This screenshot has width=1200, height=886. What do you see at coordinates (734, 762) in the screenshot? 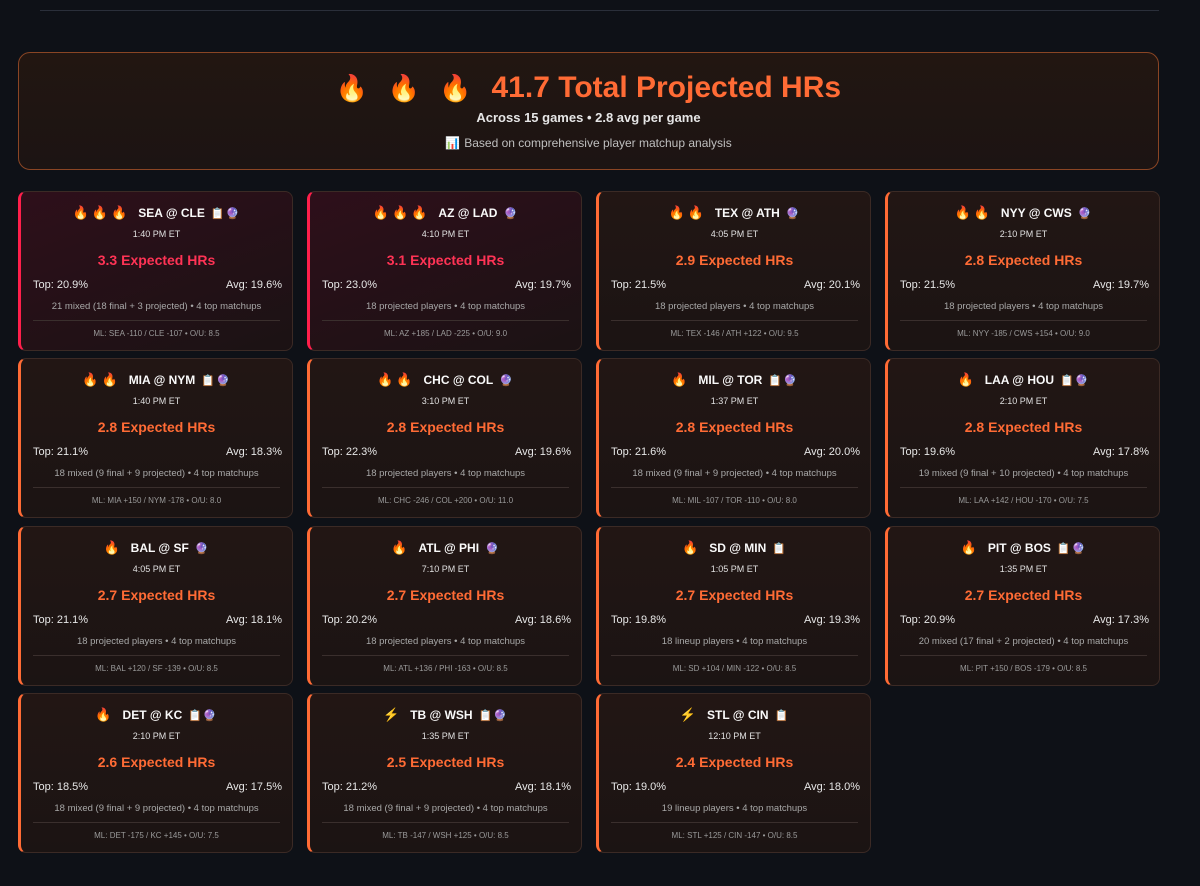
I see `expected-hrs: 2.4 Expected HRs` at bounding box center [734, 762].